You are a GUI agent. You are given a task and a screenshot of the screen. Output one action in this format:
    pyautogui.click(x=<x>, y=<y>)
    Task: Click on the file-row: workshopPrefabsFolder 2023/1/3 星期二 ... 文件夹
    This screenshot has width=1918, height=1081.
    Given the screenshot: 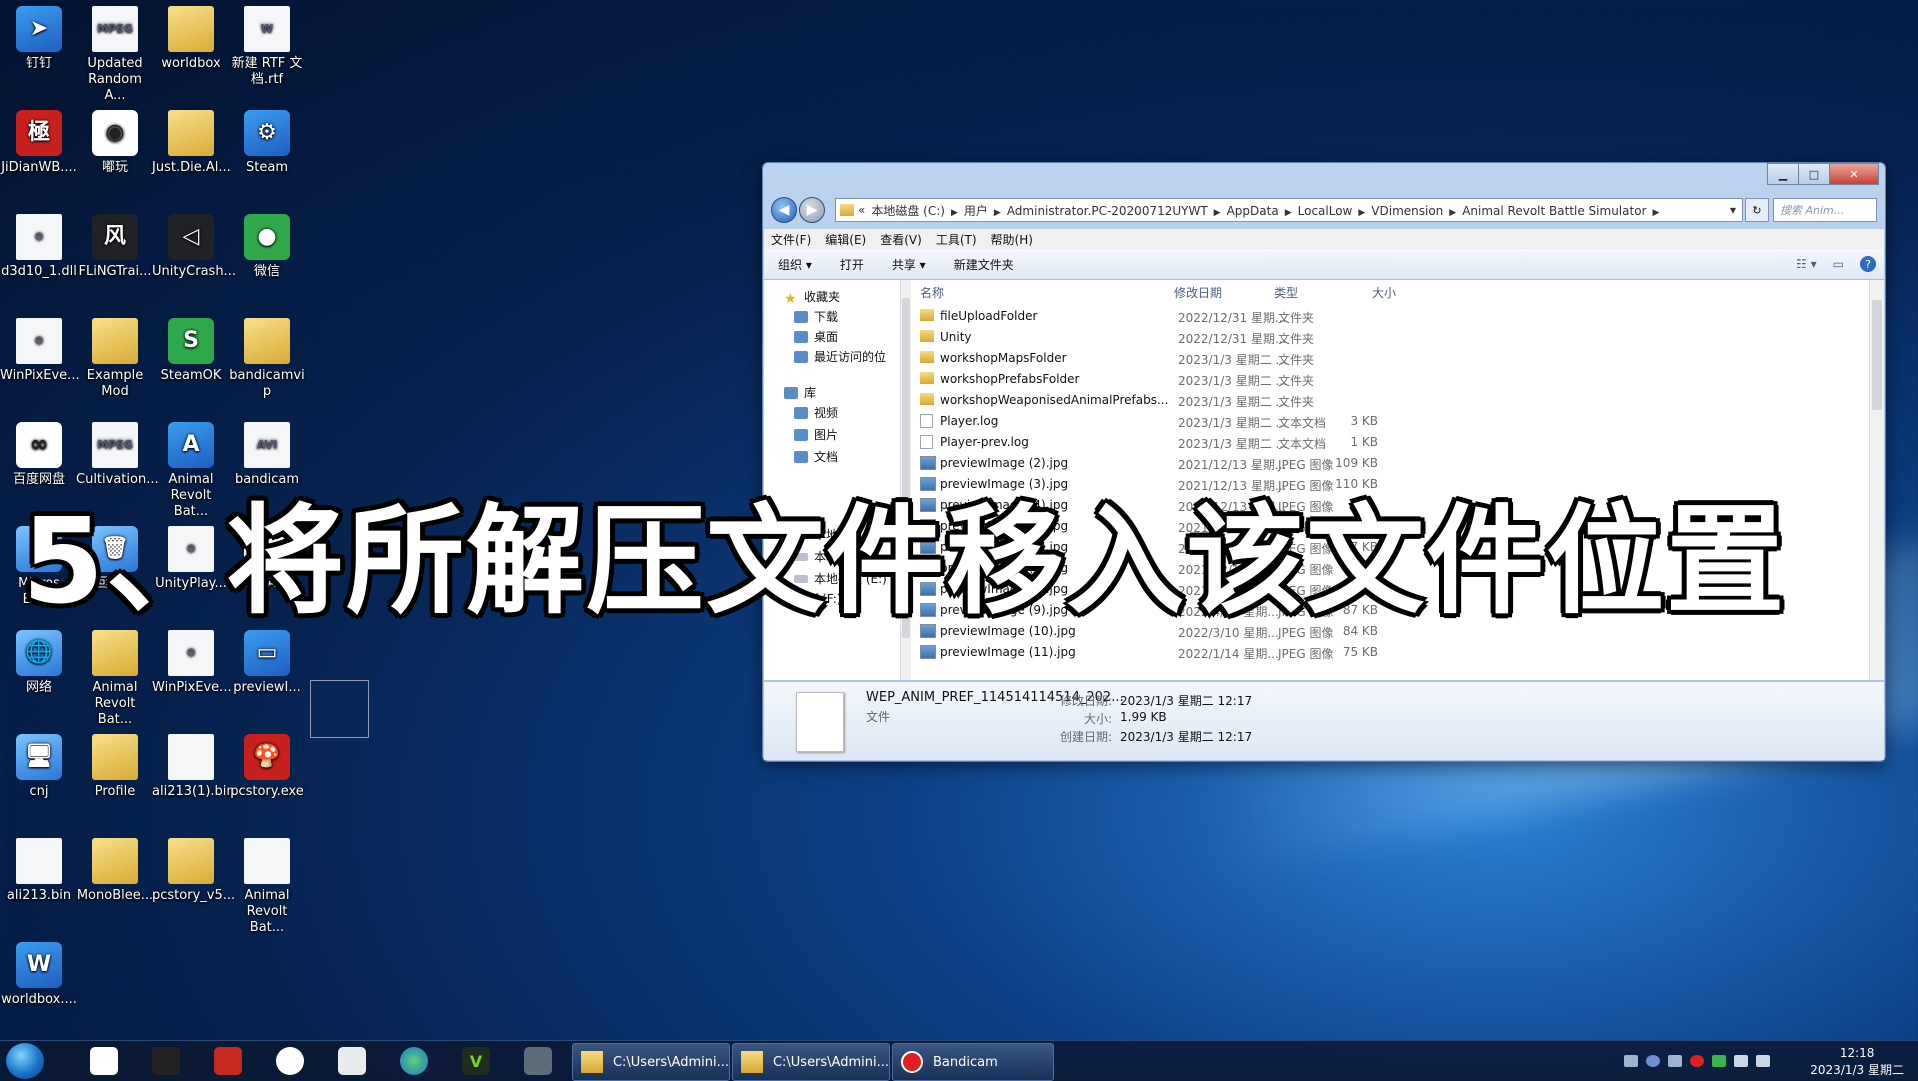 What is the action you would take?
    pyautogui.click(x=1391, y=379)
    